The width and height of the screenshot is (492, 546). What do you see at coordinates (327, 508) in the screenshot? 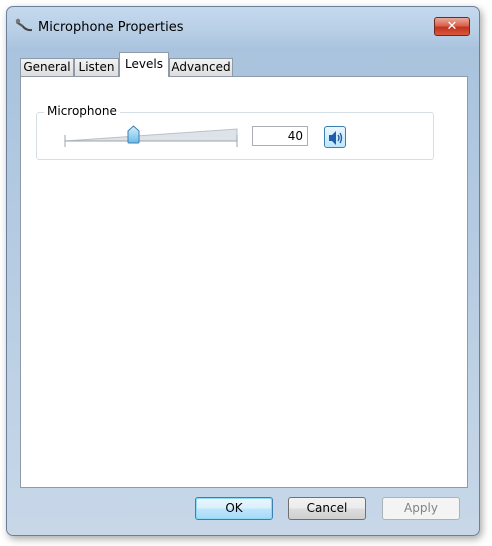
I see `cancel-button: Cancel` at bounding box center [327, 508].